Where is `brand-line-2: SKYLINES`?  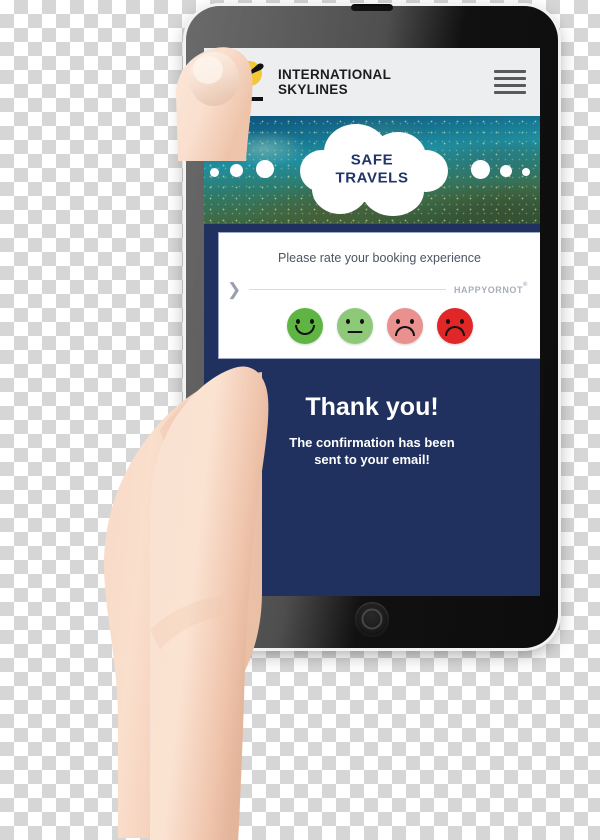 brand-line-2: SKYLINES is located at coordinates (313, 89).